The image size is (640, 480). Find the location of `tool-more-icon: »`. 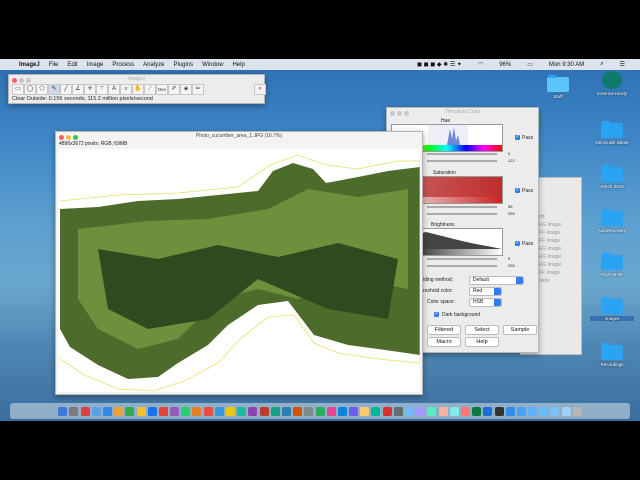

tool-more-icon: » is located at coordinates (260, 89).